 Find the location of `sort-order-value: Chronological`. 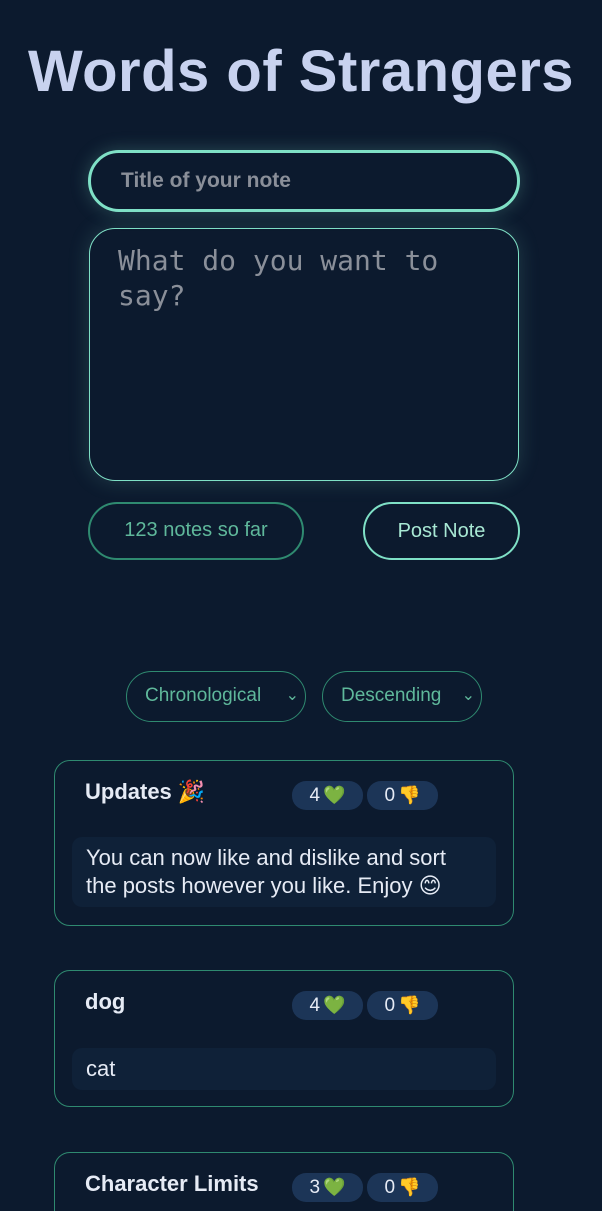

sort-order-value: Chronological is located at coordinates (203, 695).